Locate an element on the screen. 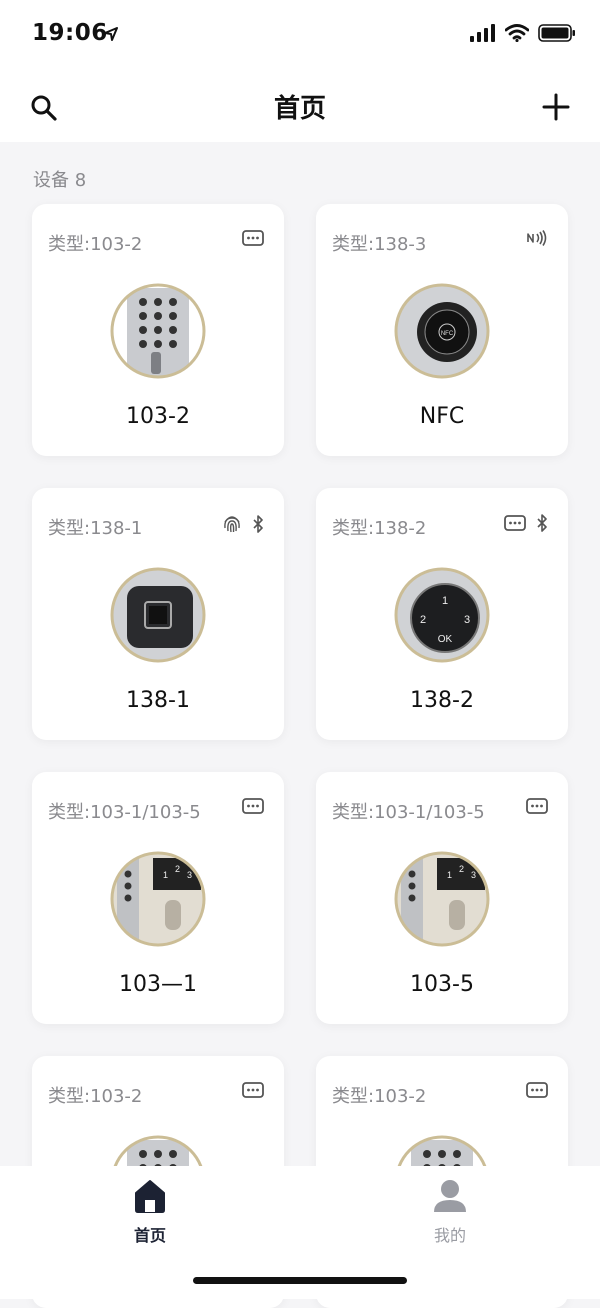 This screenshot has height=1308, width=600. lock-image: NFC is located at coordinates (442, 331).